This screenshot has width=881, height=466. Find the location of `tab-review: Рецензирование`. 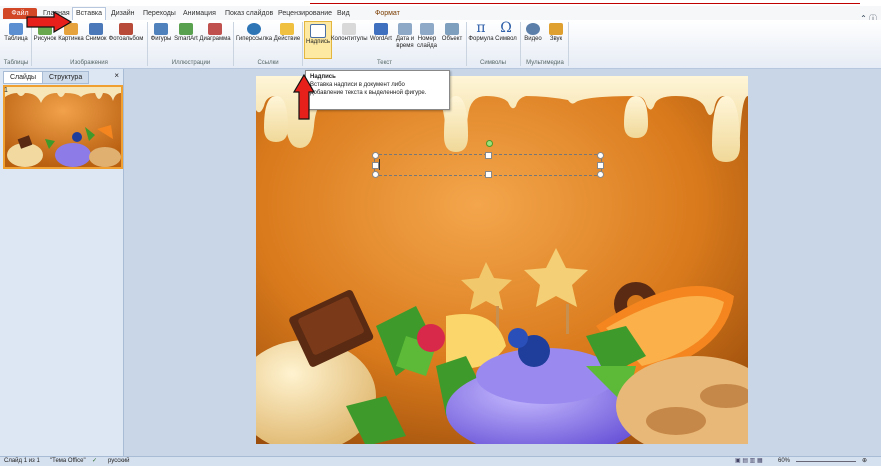

tab-review: Рецензирование is located at coordinates (305, 13).